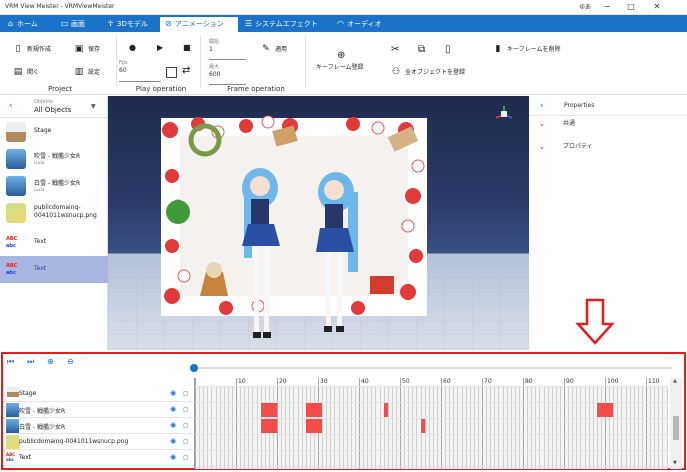 This screenshot has width=687, height=472. I want to click on register-all-objects-button: ⚇ 全オブジェクトを登録, so click(427, 72).